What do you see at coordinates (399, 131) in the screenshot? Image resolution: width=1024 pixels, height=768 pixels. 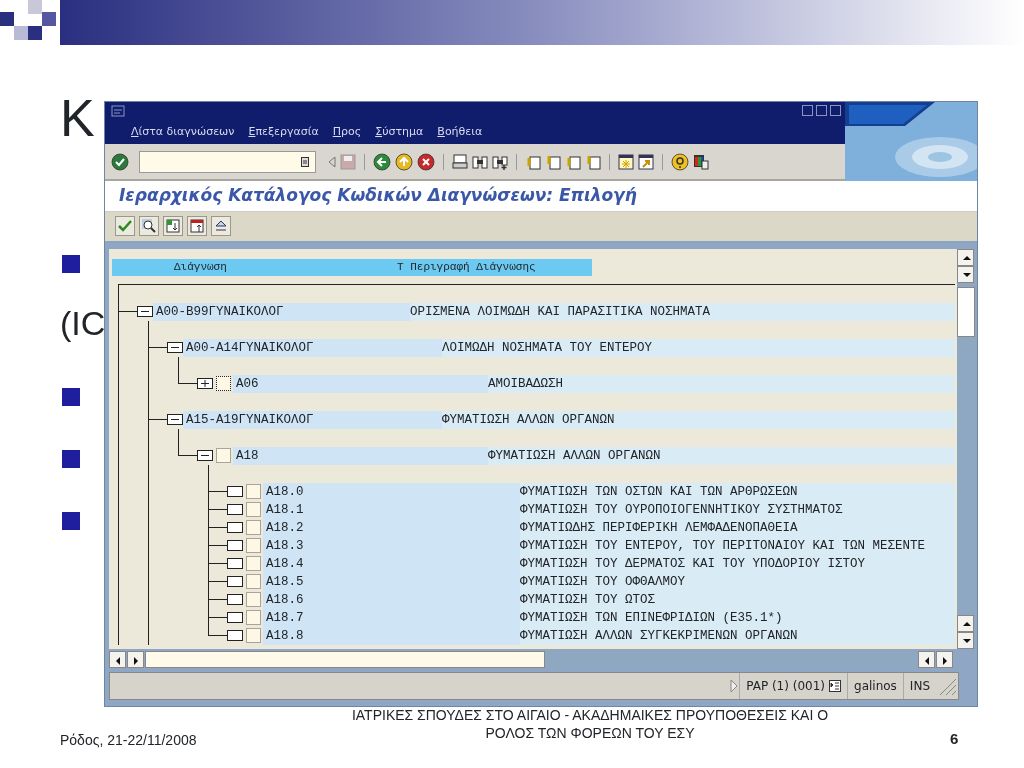 I see `menu-item: Σύστημα` at bounding box center [399, 131].